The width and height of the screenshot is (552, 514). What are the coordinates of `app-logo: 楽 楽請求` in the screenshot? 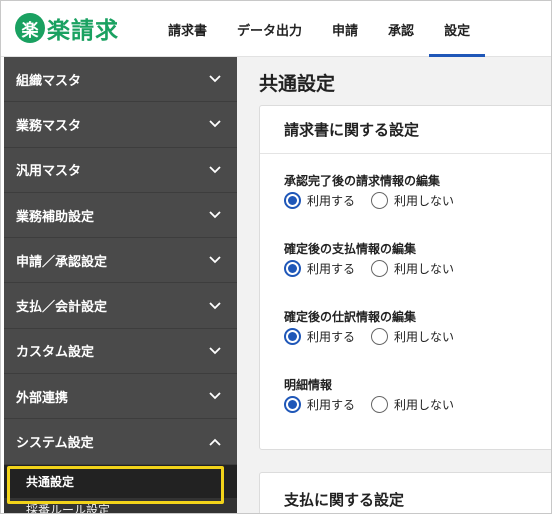 It's located at (67, 28).